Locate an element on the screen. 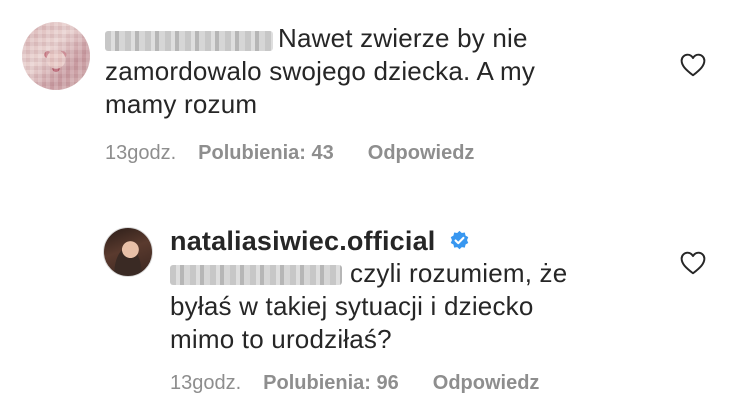  comment-meta: 13godz. Polubienia: 43 Odpowiedz is located at coordinates (289, 153).